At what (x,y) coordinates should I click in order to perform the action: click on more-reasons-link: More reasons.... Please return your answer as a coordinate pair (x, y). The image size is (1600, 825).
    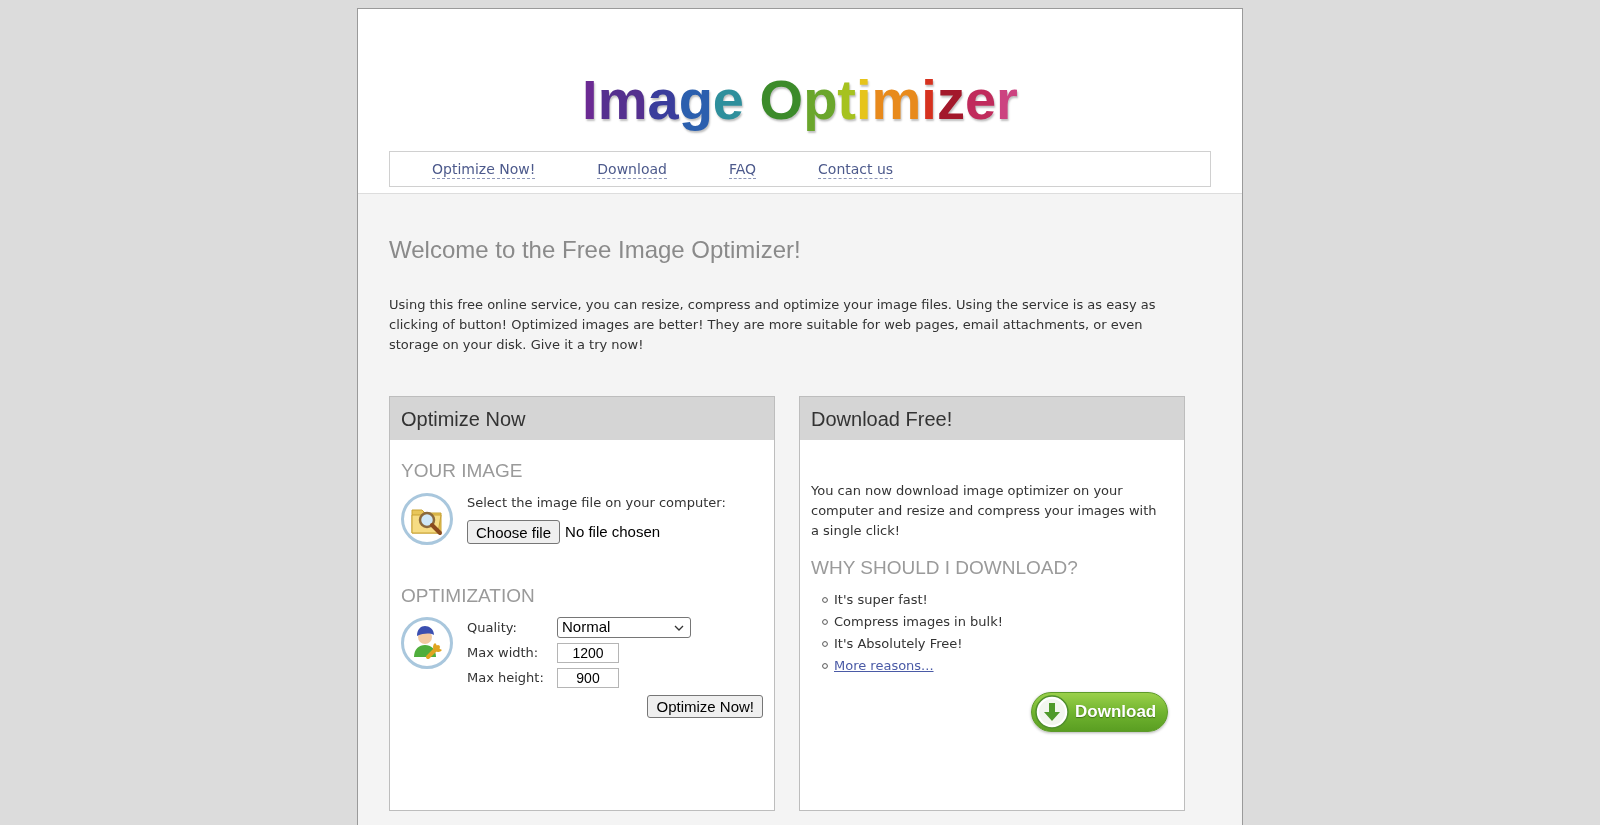
    Looking at the image, I should click on (884, 666).